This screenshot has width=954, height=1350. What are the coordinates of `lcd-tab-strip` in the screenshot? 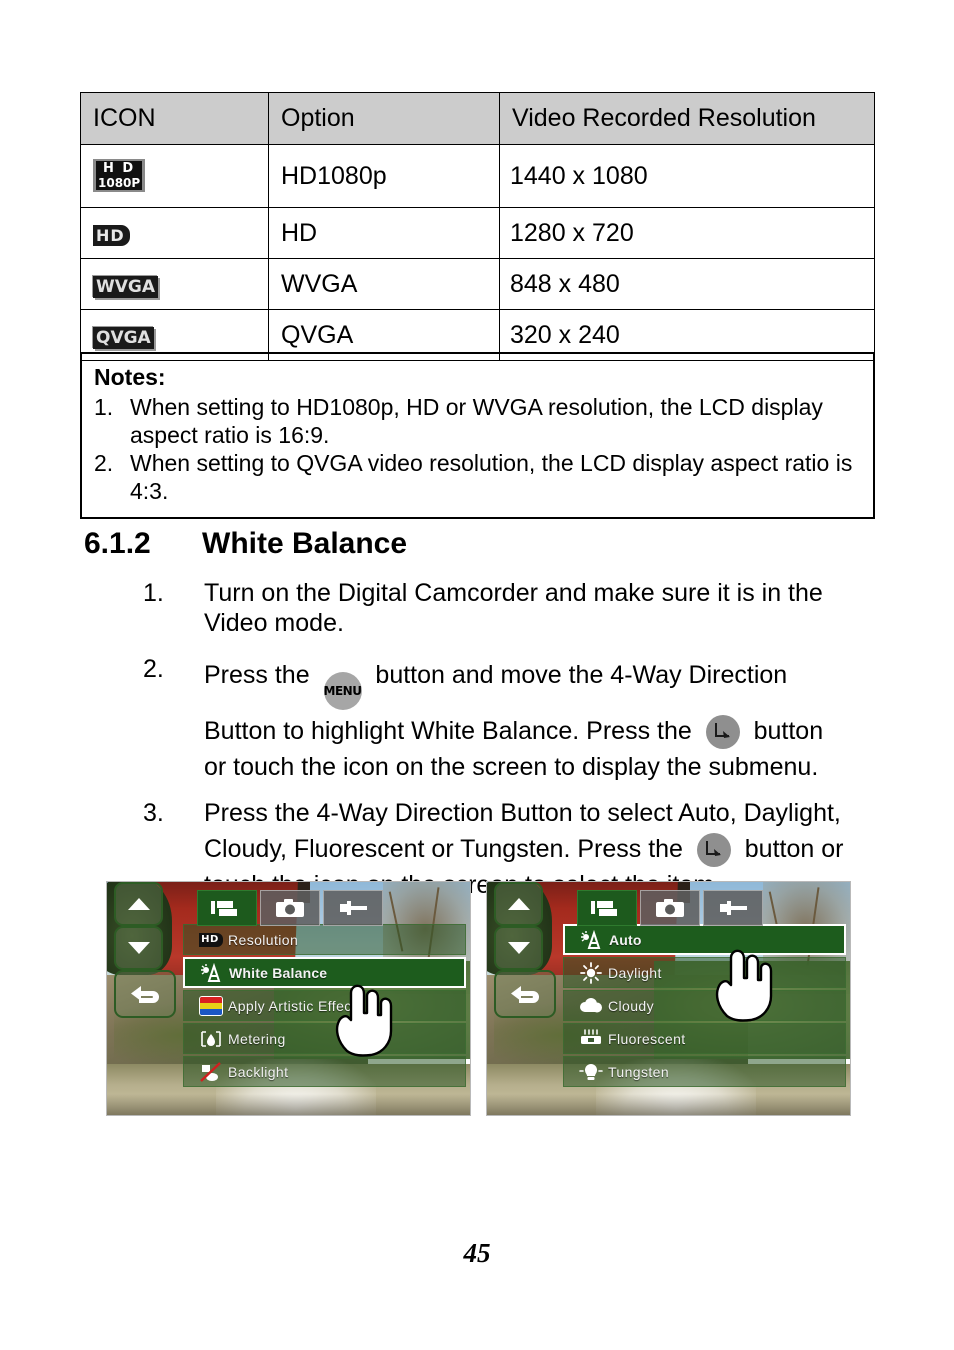 It's located at (290, 908).